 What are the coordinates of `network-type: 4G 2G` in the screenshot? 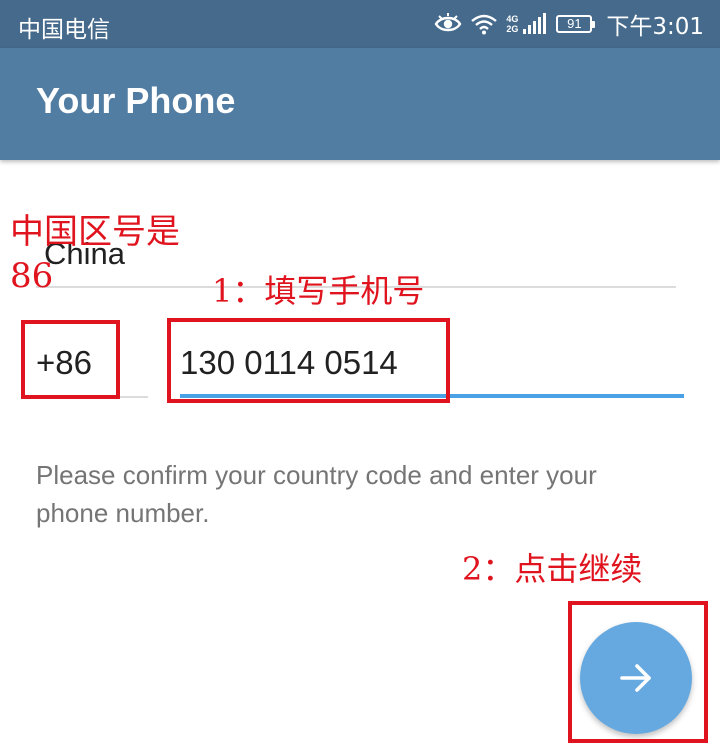 It's located at (512, 24).